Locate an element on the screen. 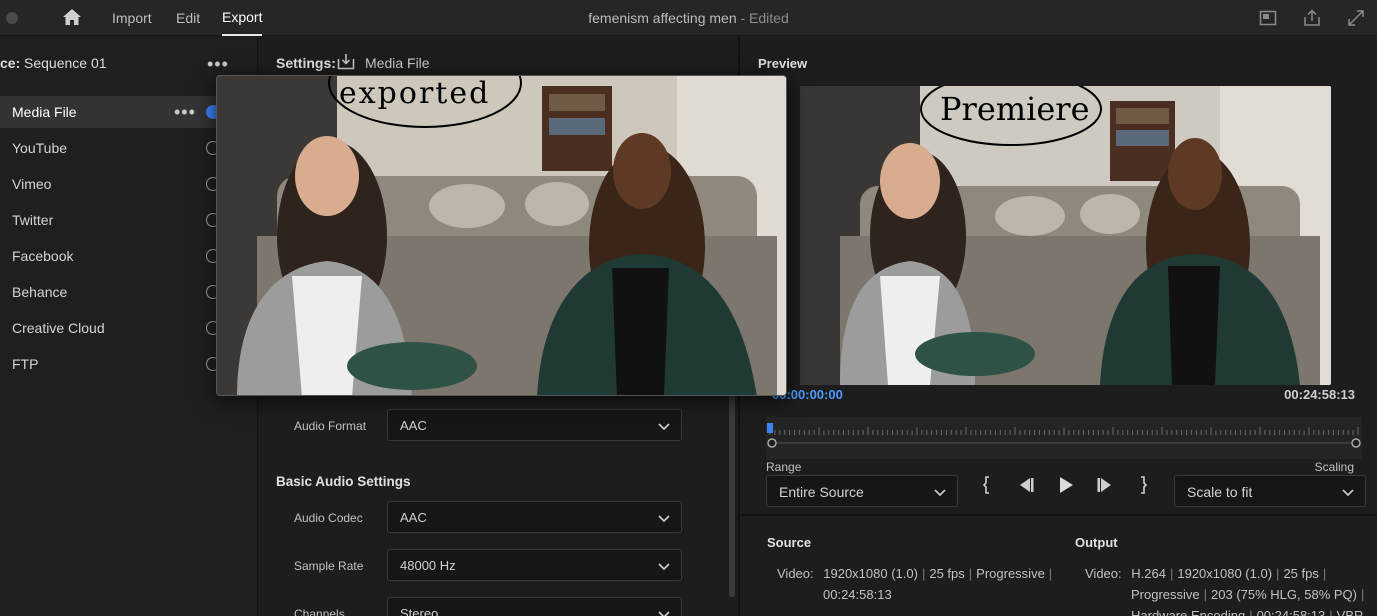 Image resolution: width=1377 pixels, height=616 pixels. destination-label: Vimeo is located at coordinates (32, 184).